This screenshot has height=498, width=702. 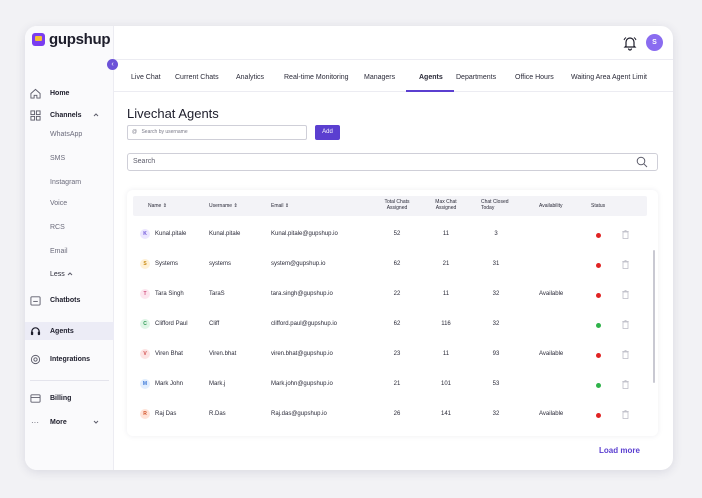 What do you see at coordinates (220, 264) in the screenshot?
I see `cell-username: systems` at bounding box center [220, 264].